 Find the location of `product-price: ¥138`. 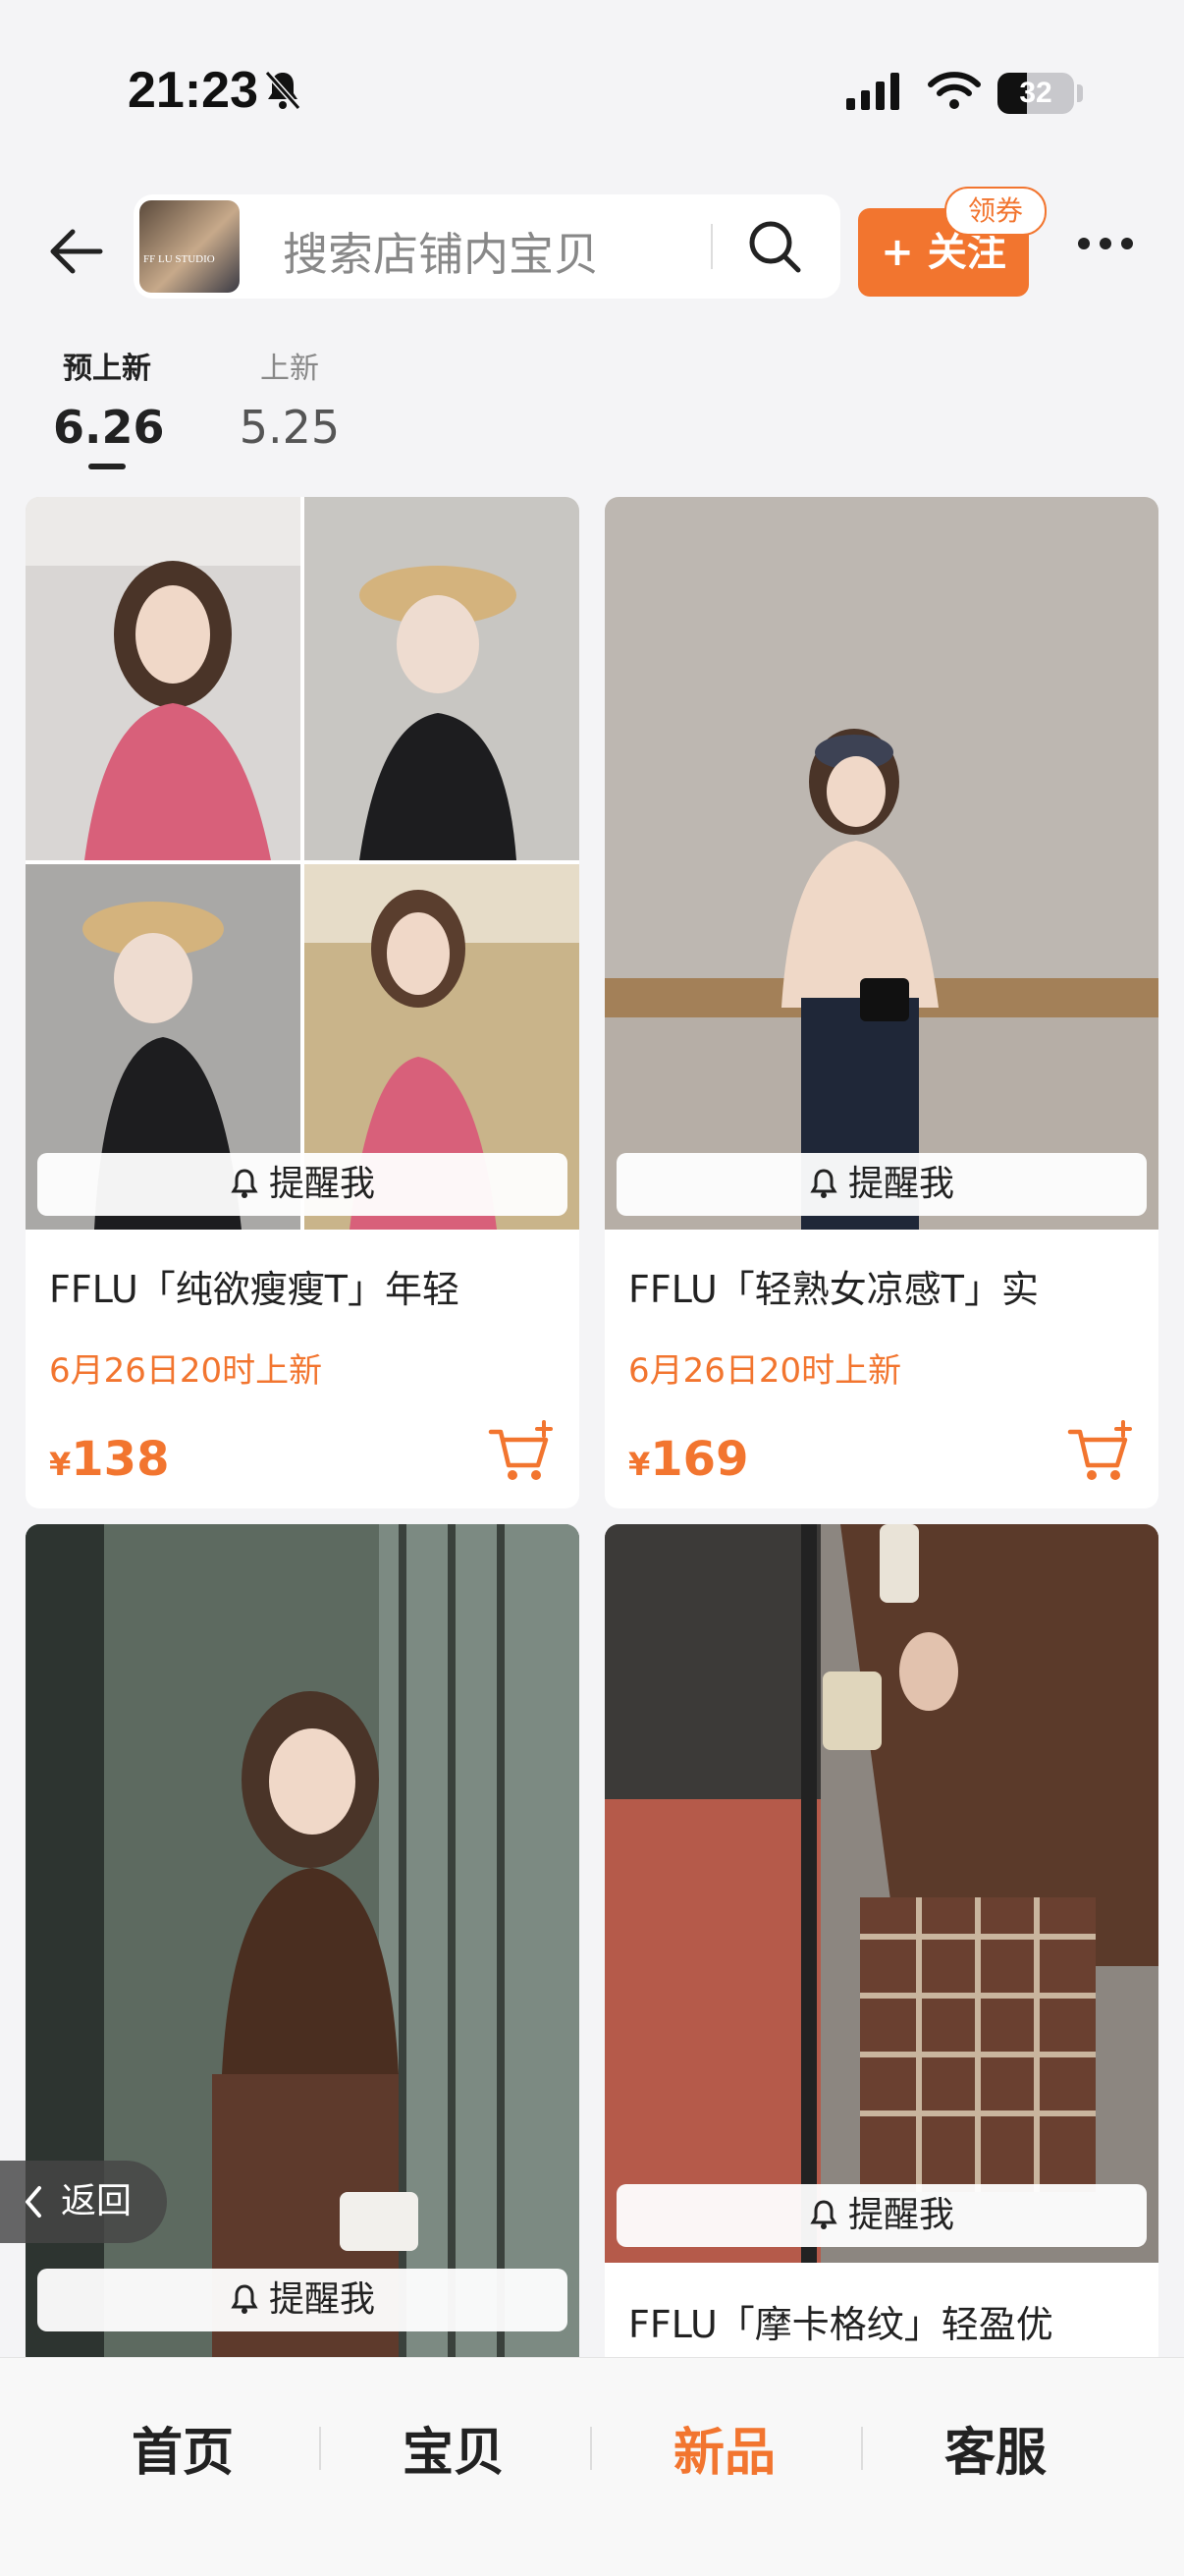

product-price: ¥138 is located at coordinates (109, 1459).